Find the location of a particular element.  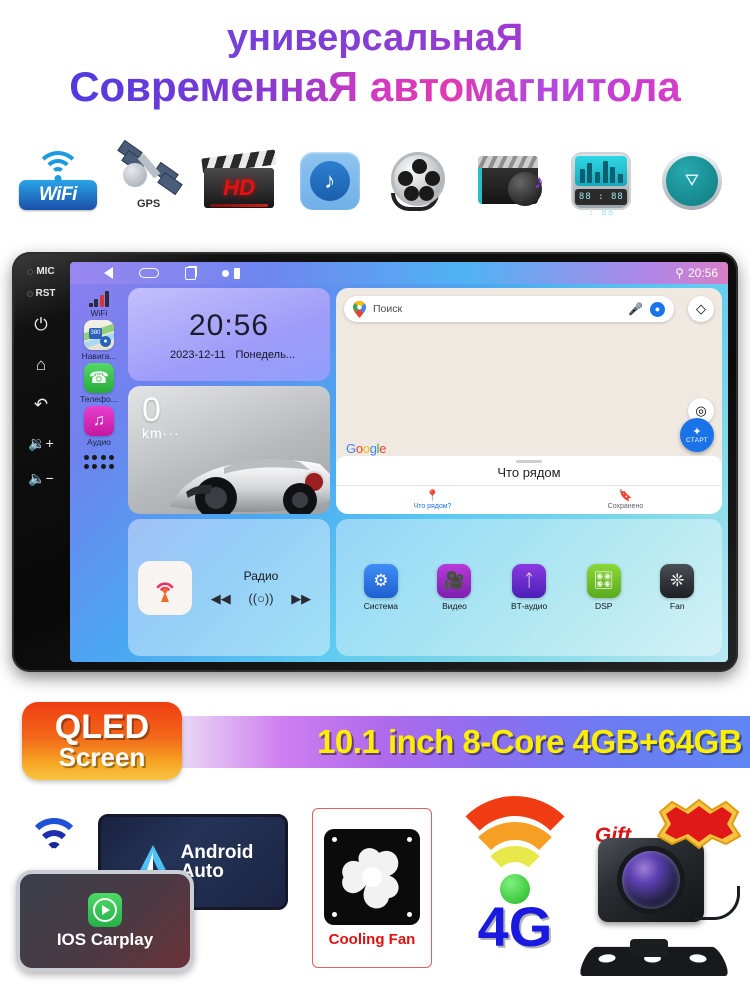

gps-label: GPS is located at coordinates (148, 203).